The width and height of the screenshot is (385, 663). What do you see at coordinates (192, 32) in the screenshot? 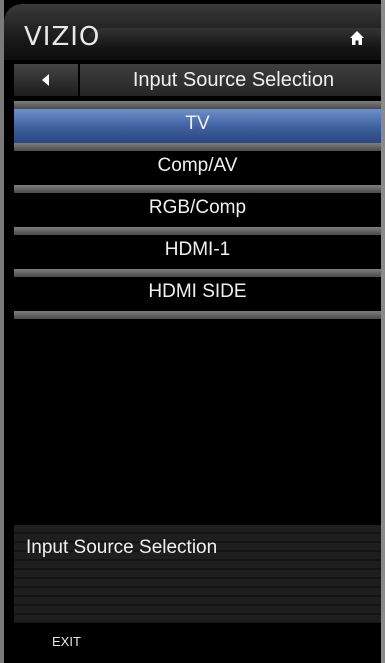
I see `header: VIZIO` at bounding box center [192, 32].